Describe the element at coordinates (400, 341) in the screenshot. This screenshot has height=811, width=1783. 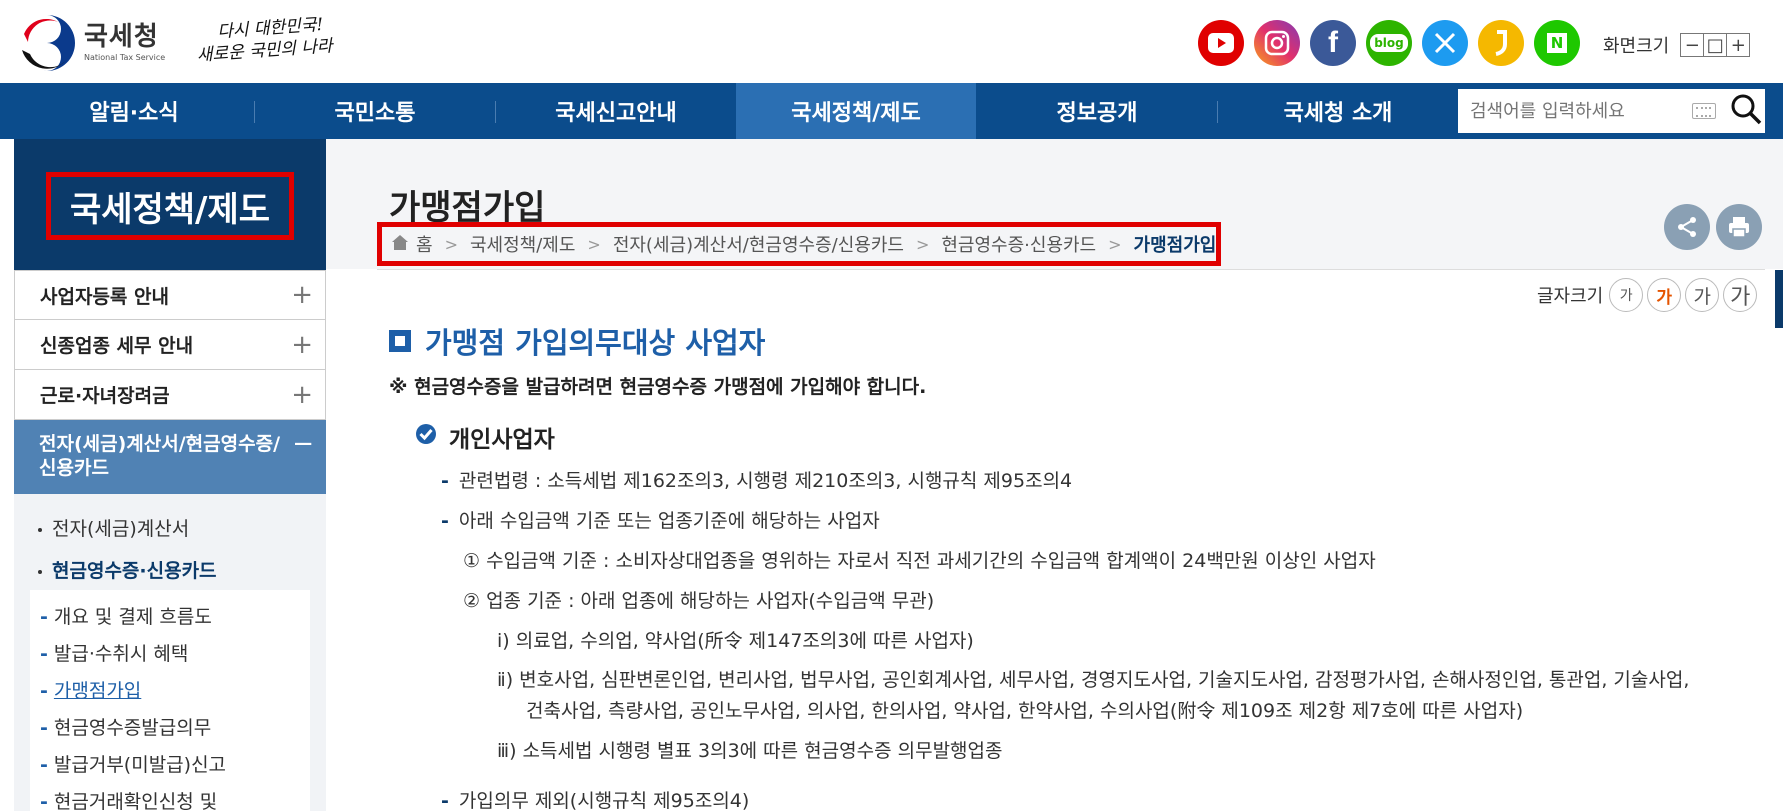
I see `square-bullet-icon` at that location.